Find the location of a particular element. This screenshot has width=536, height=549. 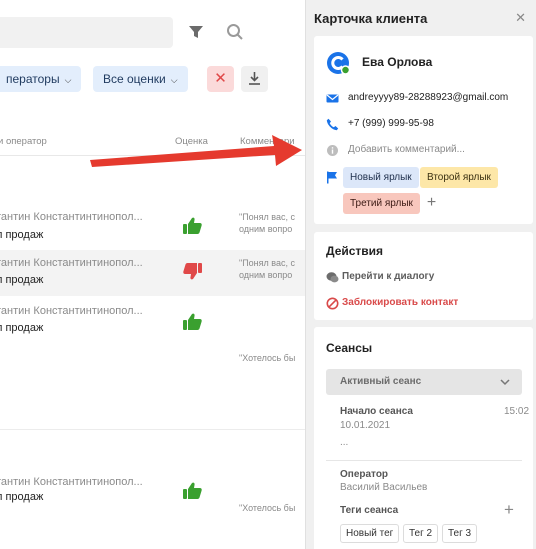

active-session-label: Активный сеанс is located at coordinates (381, 381).